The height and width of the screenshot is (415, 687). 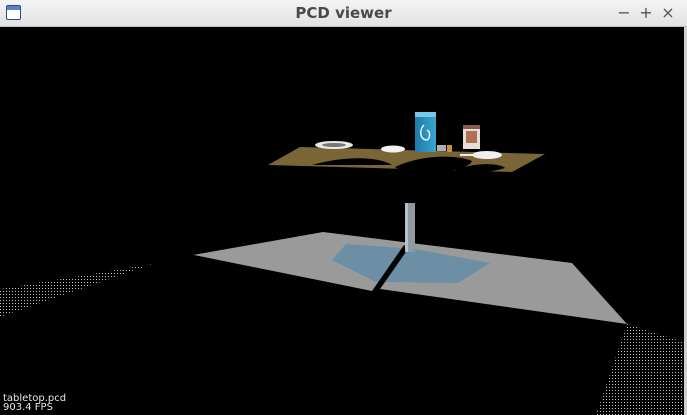 What do you see at coordinates (425, 114) in the screenshot?
I see `cereal-box-top` at bounding box center [425, 114].